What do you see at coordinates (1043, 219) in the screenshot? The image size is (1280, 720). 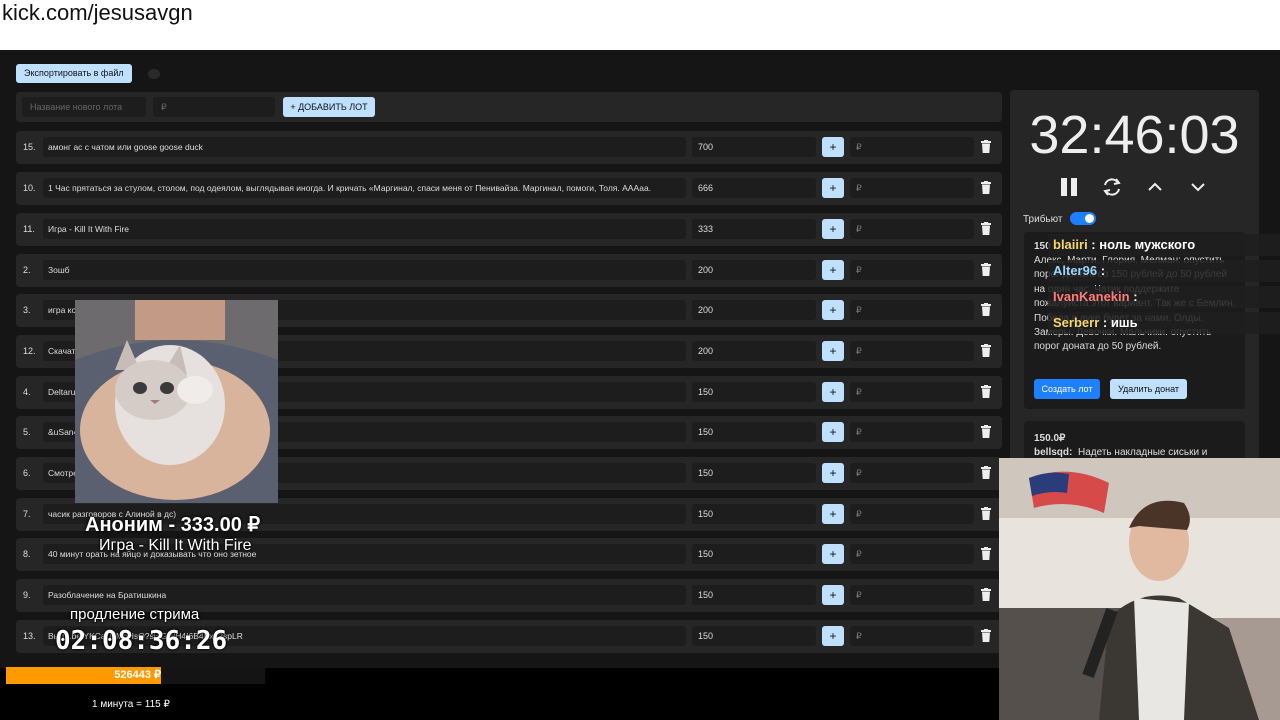 I see `tribute-label: Трибьют` at bounding box center [1043, 219].